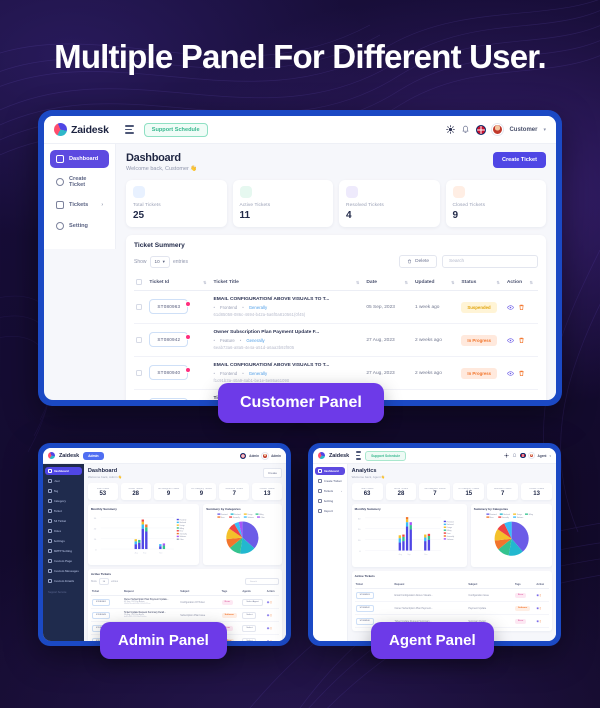 The image size is (600, 708). What do you see at coordinates (79, 182) in the screenshot?
I see `sidebar-item-create-ticket: Create Ticket` at bounding box center [79, 182].